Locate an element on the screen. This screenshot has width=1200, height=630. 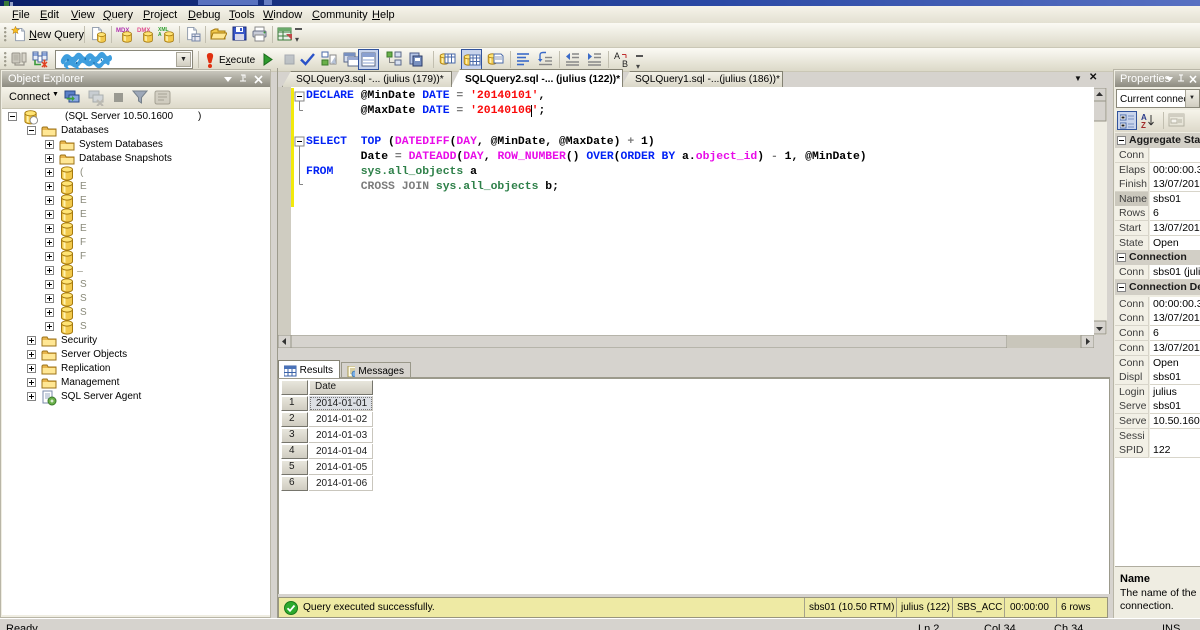
svg-text: B is located at coordinates (625, 64).